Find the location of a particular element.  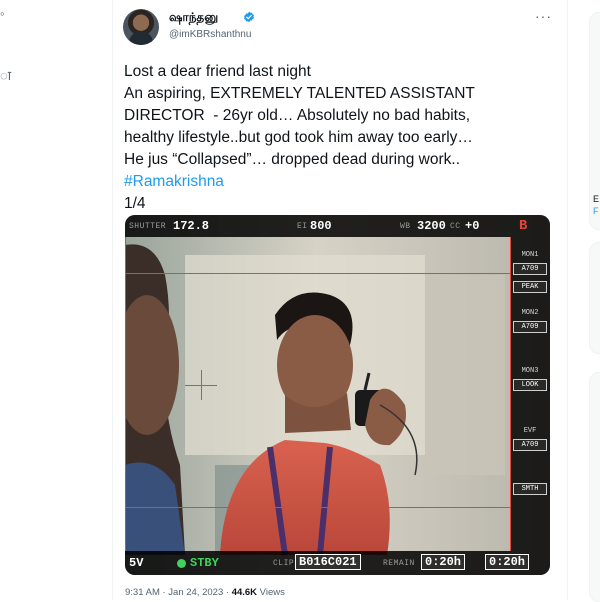

crosshair-line is located at coordinates (201, 385).